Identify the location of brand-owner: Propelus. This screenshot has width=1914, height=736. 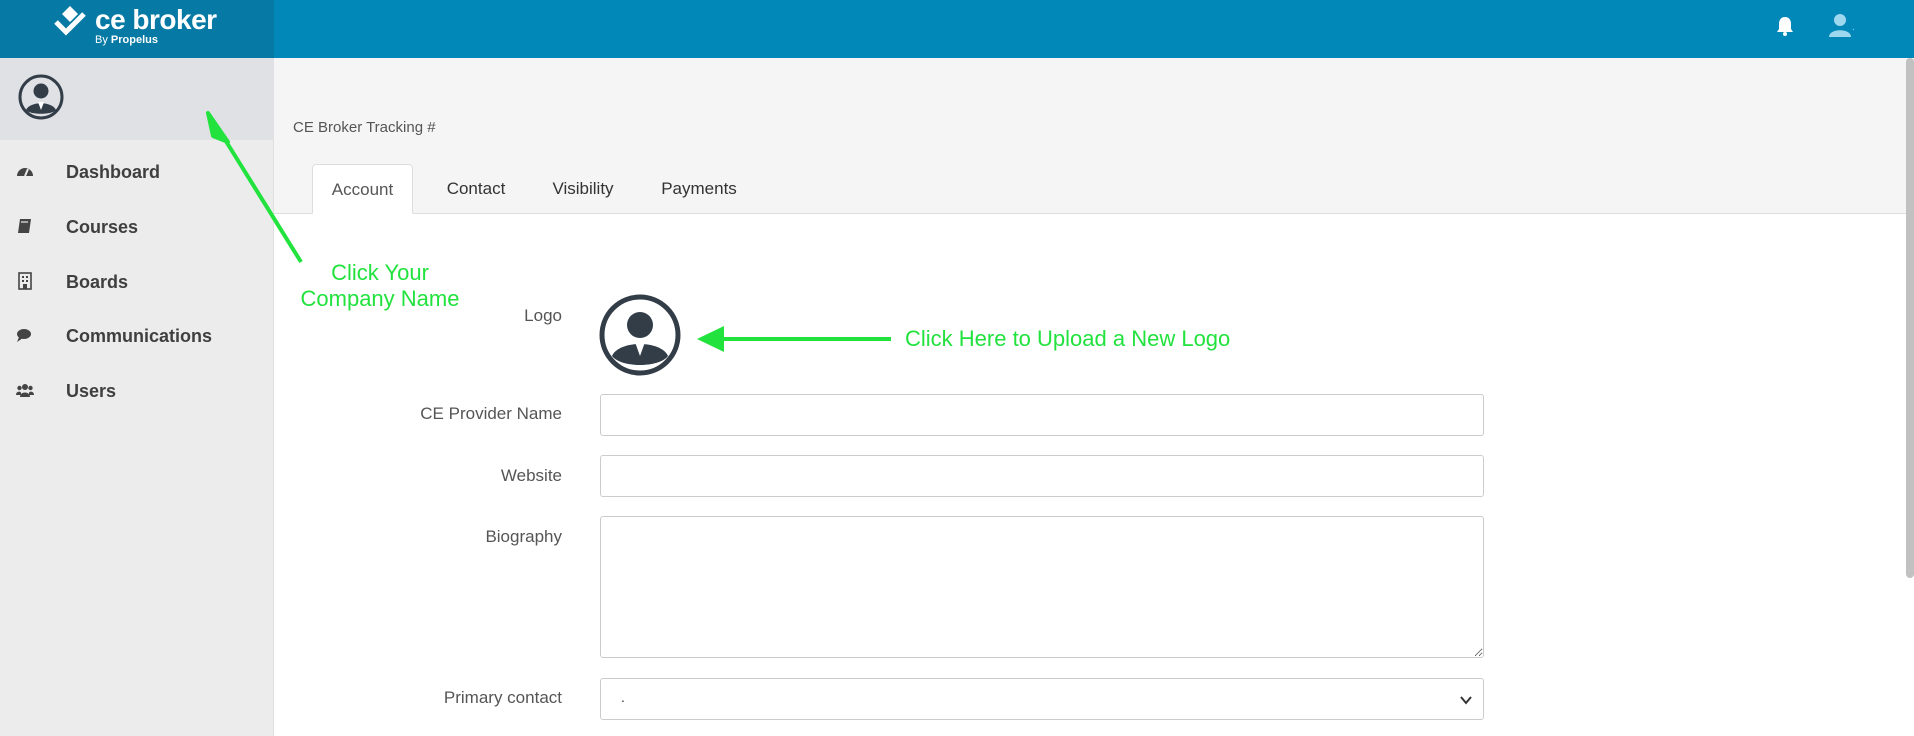
(134, 40).